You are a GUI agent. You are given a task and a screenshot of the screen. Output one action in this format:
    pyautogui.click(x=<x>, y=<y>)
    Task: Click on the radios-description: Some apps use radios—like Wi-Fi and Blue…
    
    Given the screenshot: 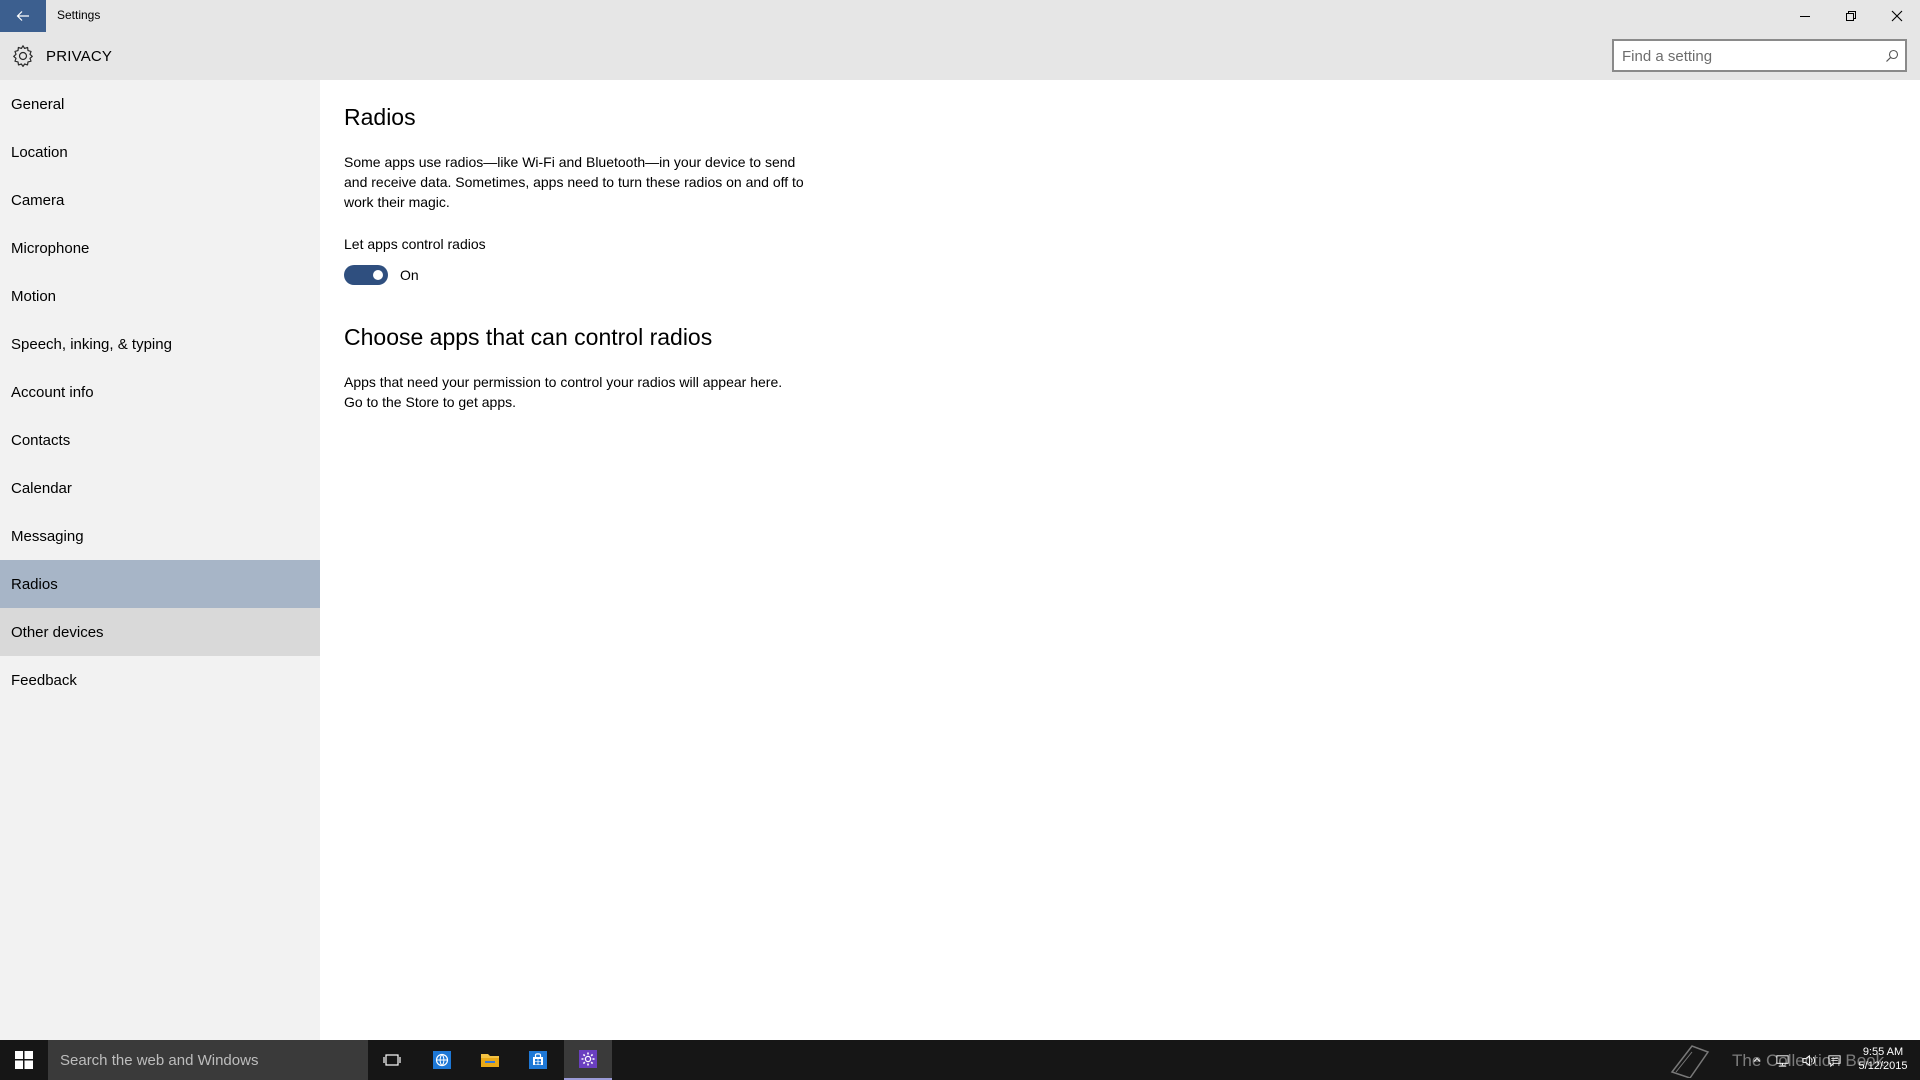 What is the action you would take?
    pyautogui.click(x=574, y=182)
    